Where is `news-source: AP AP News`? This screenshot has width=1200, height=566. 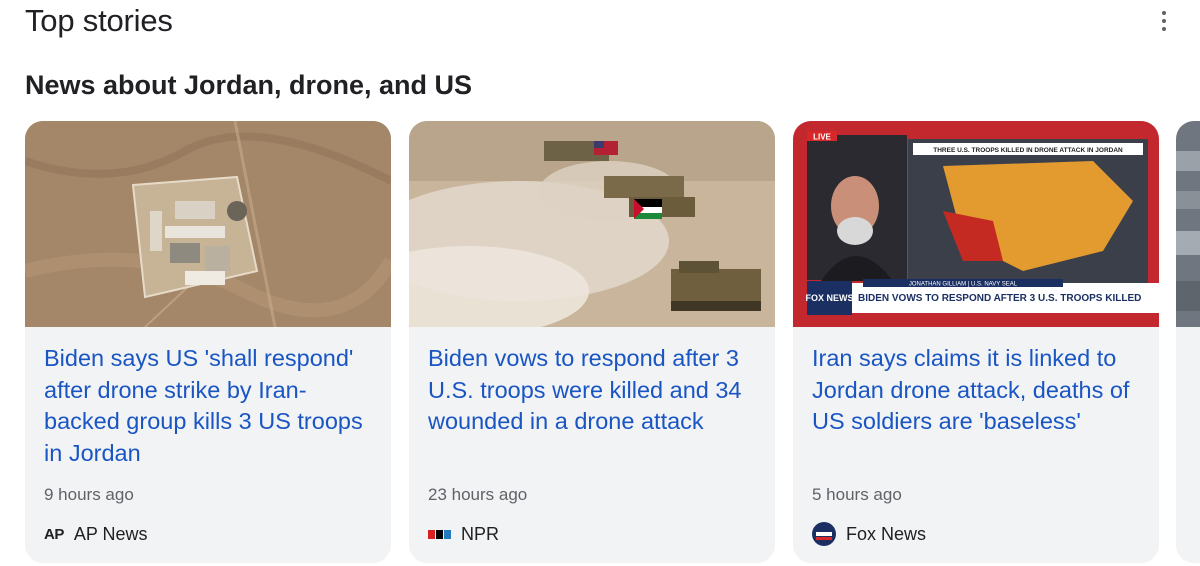 news-source: AP AP News is located at coordinates (96, 534).